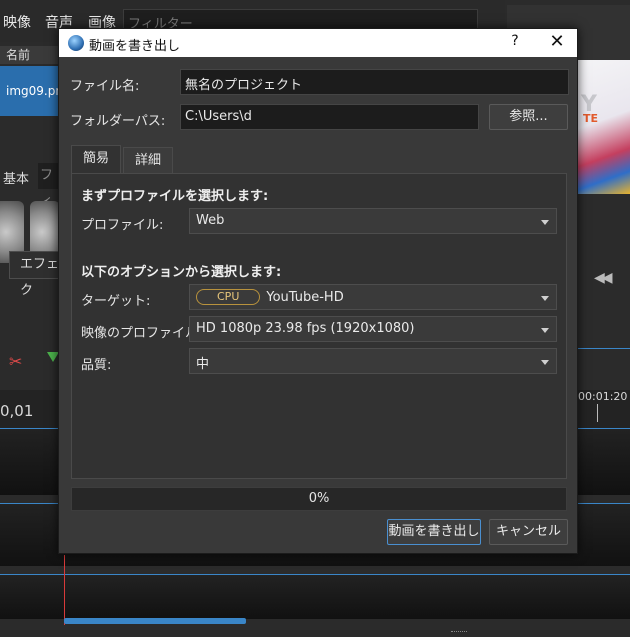 This screenshot has height=637, width=630. I want to click on help-button: ?, so click(515, 41).